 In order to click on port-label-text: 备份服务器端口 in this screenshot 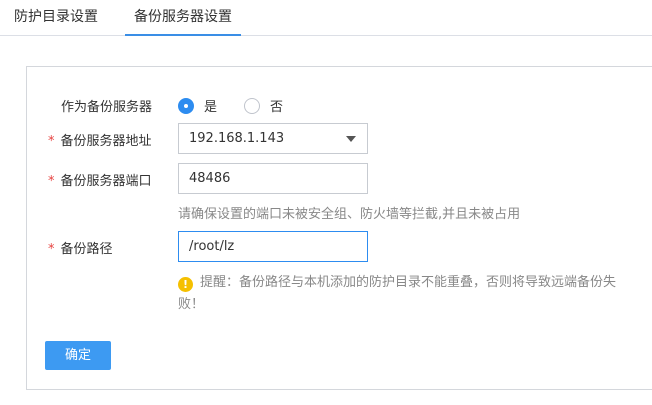, I will do `click(106, 181)`.